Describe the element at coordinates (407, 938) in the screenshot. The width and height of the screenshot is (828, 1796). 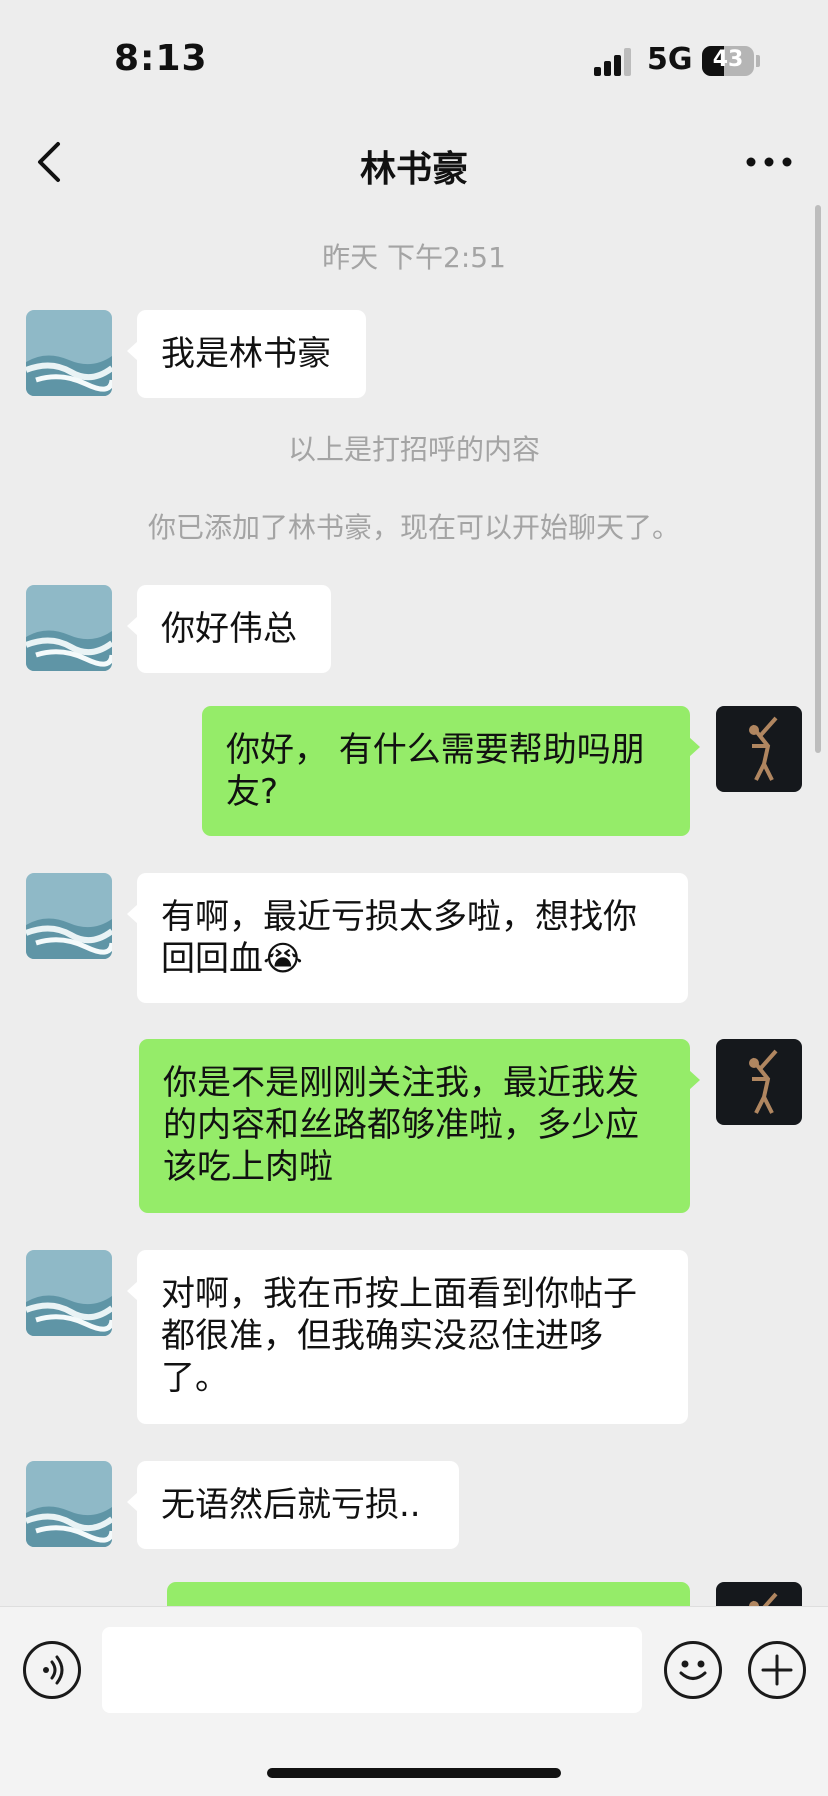
I see `message-bubble-left: 有啊，最近亏损太多啦，想找你回回血😭` at that location.